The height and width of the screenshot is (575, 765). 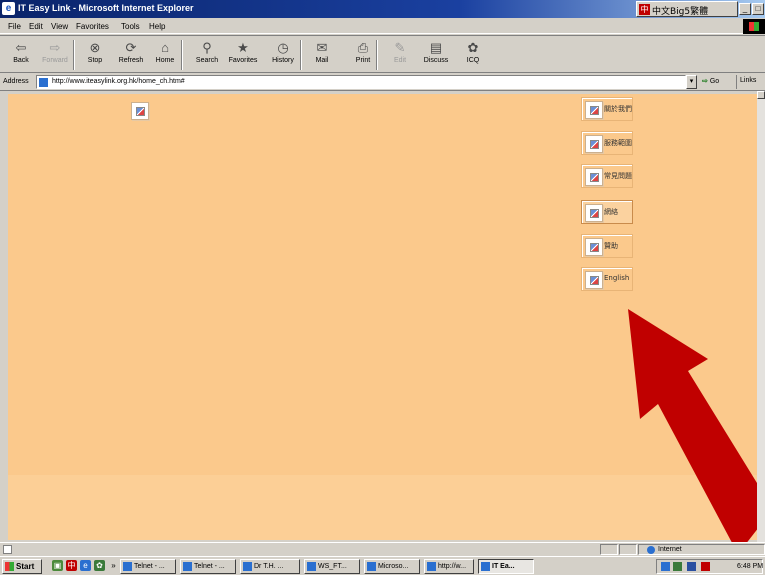 What do you see at coordinates (92, 26) in the screenshot?
I see `menu-favorites: Favorites` at bounding box center [92, 26].